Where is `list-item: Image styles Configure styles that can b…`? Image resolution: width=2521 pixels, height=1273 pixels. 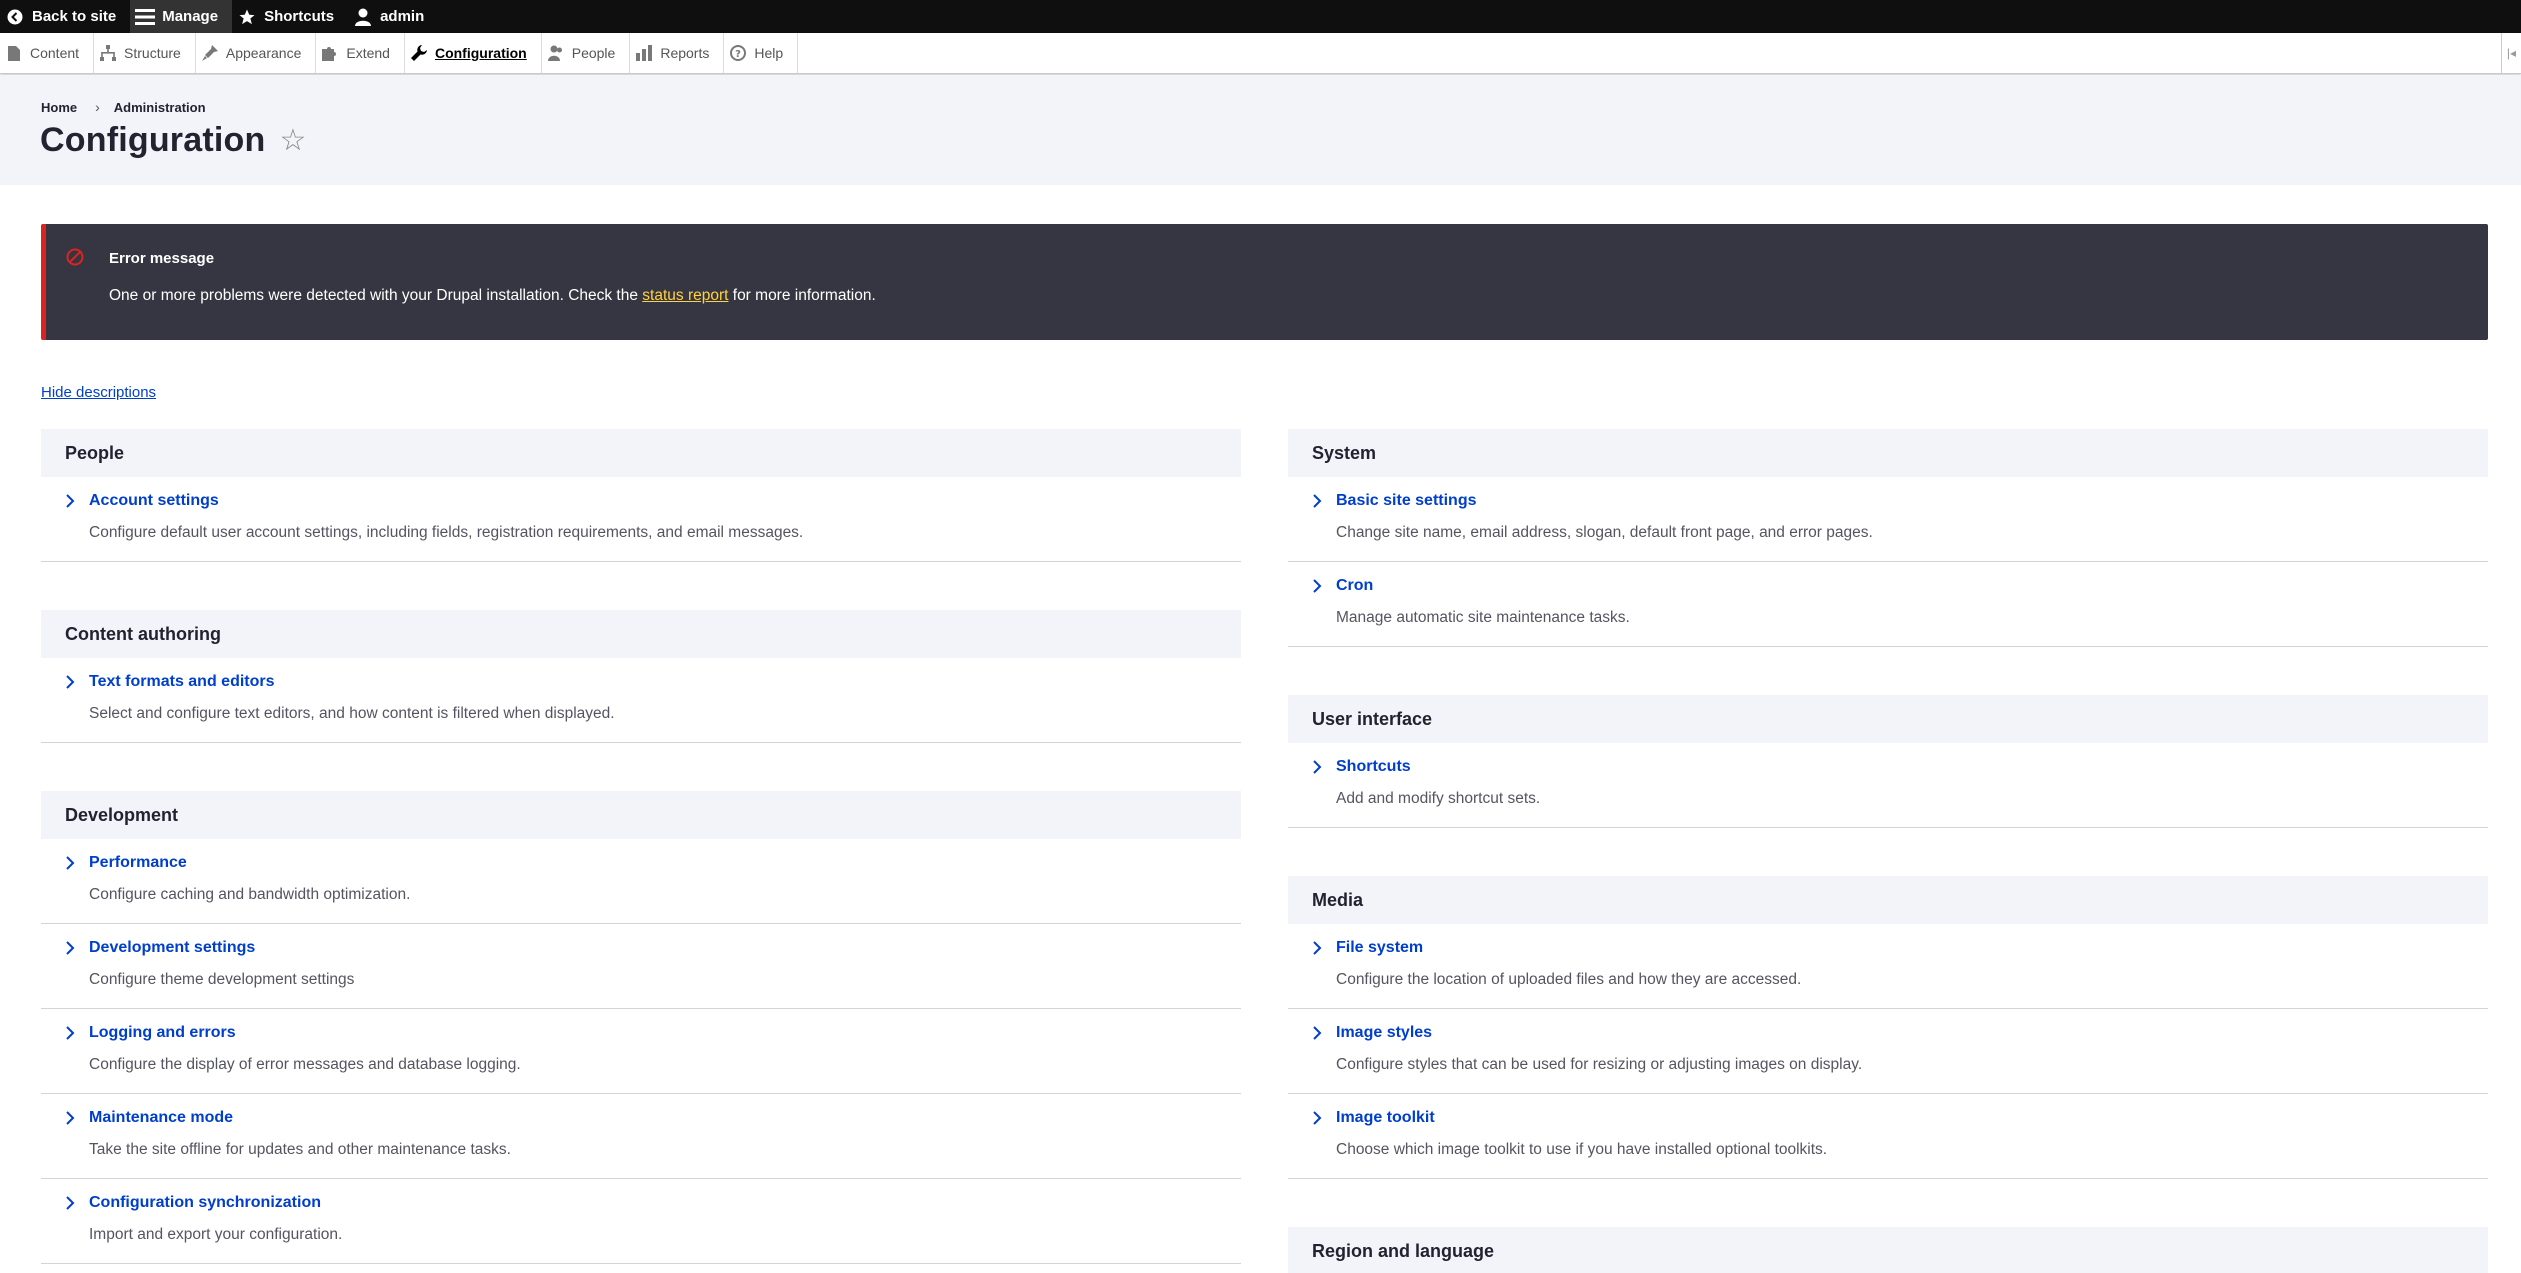 list-item: Image styles Configure styles that can b… is located at coordinates (1888, 1051).